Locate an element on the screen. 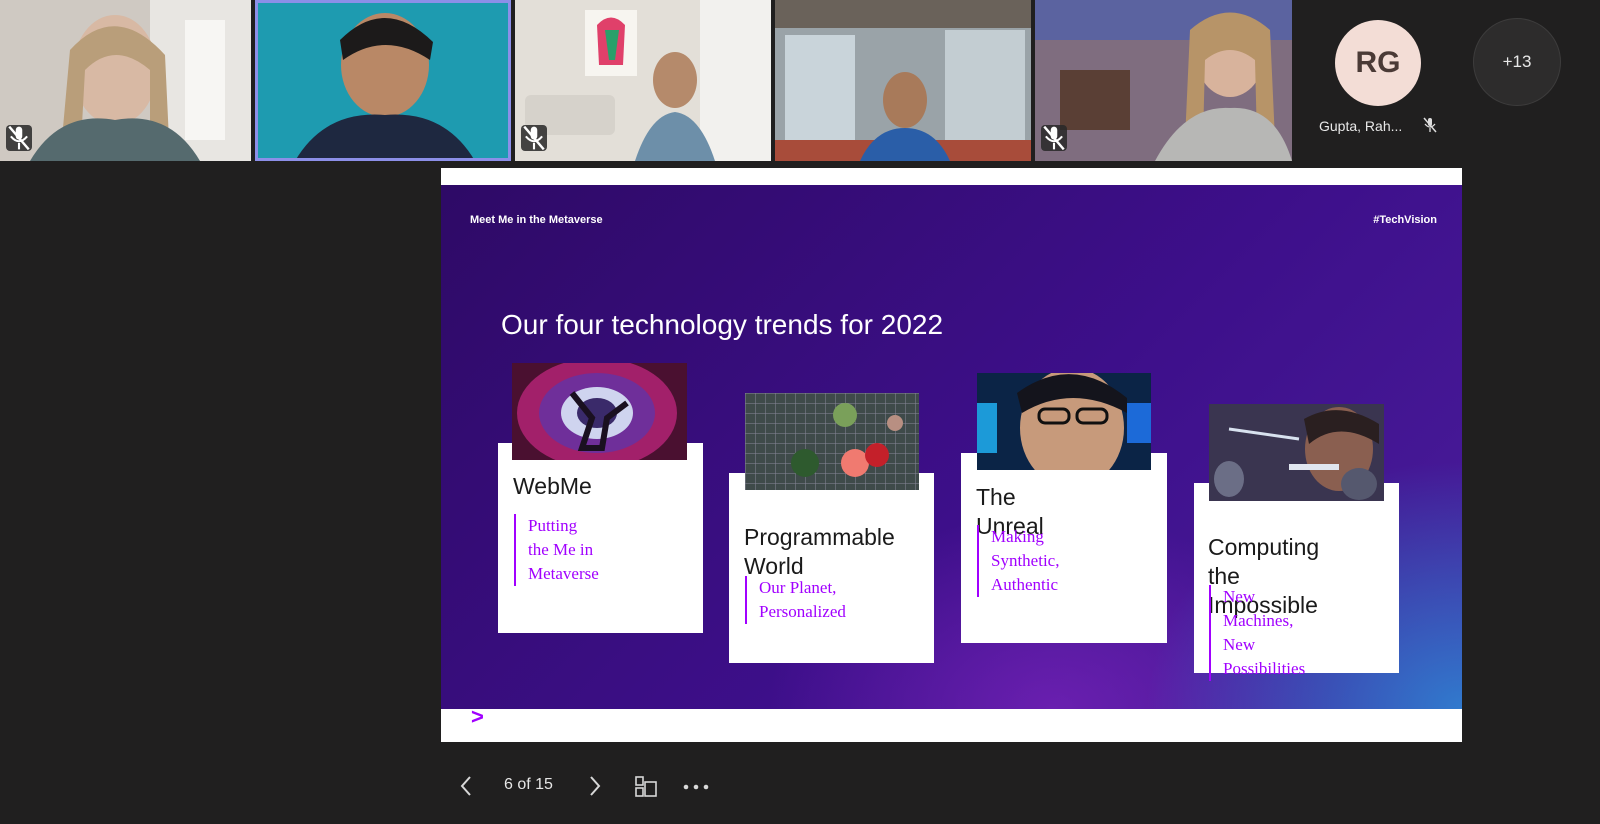  previous-slide-button is located at coordinates (466, 786).